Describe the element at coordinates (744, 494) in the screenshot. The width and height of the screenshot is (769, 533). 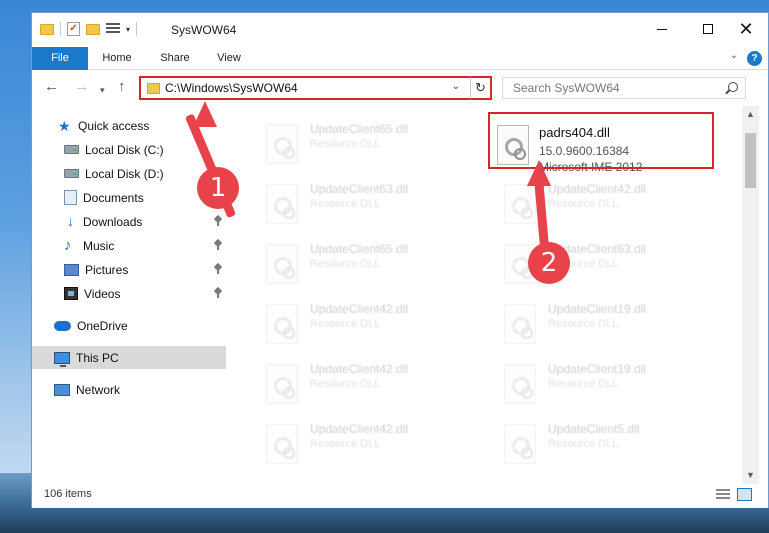
I see `tiles-view-icon` at that location.